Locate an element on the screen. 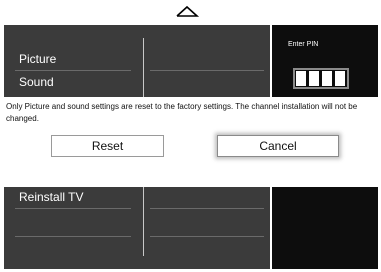 The height and width of the screenshot is (272, 381). pin-title: Enter PIN is located at coordinates (303, 44).